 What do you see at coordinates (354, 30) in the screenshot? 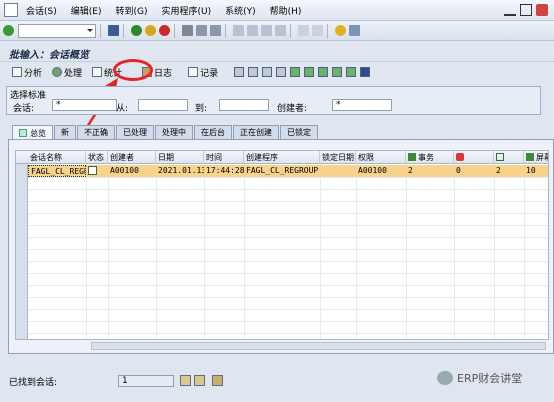
I see `layout-icon` at bounding box center [354, 30].